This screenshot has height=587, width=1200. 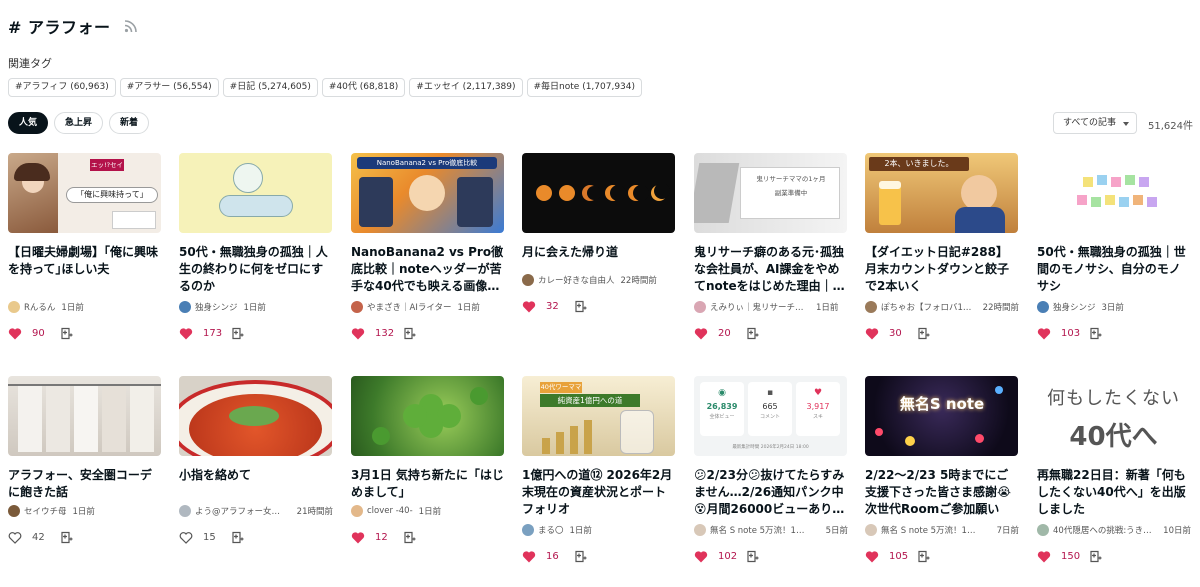 I want to click on author-name: やまざき｜AIライター, so click(x=409, y=307).